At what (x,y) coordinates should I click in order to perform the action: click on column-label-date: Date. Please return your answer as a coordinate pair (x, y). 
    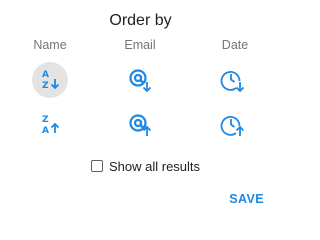
    Looking at the image, I should click on (235, 45).